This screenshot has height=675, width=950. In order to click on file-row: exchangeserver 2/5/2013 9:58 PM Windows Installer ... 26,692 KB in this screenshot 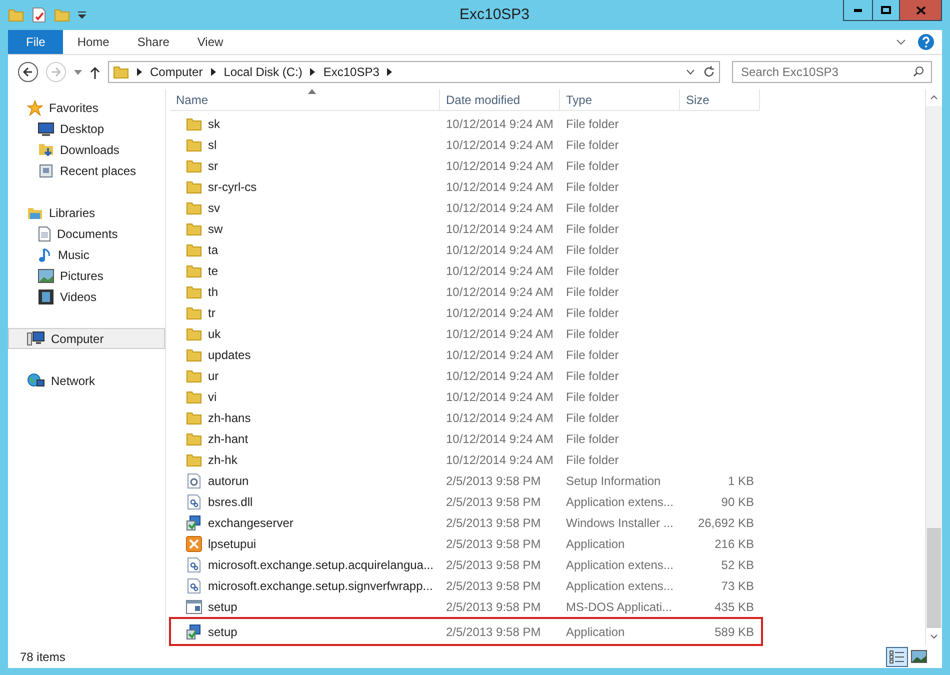, I will do `click(547, 522)`.